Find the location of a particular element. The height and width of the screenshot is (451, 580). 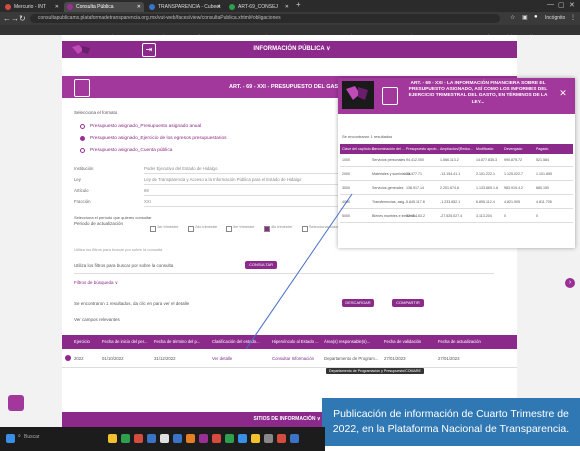

accessibility-icon is located at coordinates (16, 403).